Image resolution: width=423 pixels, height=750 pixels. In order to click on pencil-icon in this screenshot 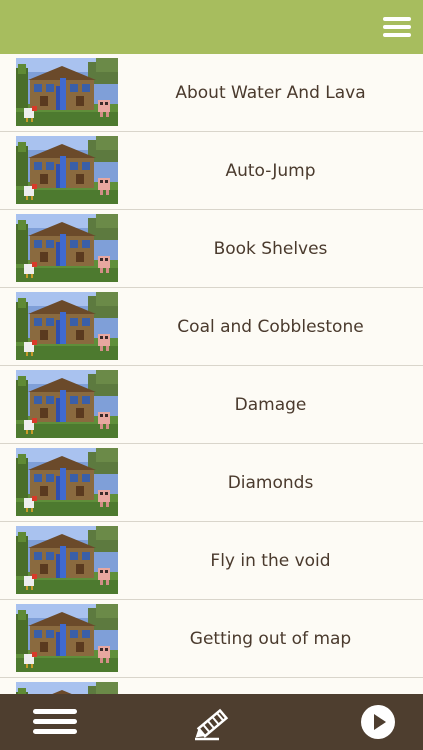, I will do `click(214, 722)`.